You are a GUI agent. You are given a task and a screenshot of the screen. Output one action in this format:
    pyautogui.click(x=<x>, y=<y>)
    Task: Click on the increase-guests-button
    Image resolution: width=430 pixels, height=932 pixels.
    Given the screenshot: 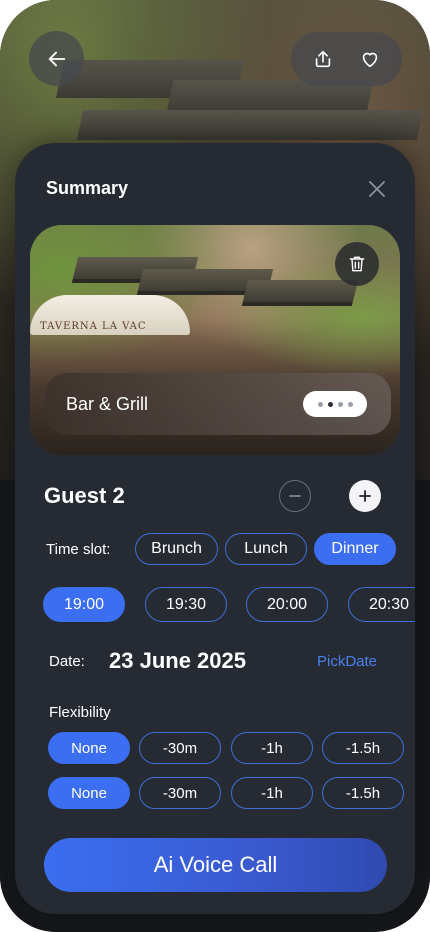 What is the action you would take?
    pyautogui.click(x=365, y=496)
    